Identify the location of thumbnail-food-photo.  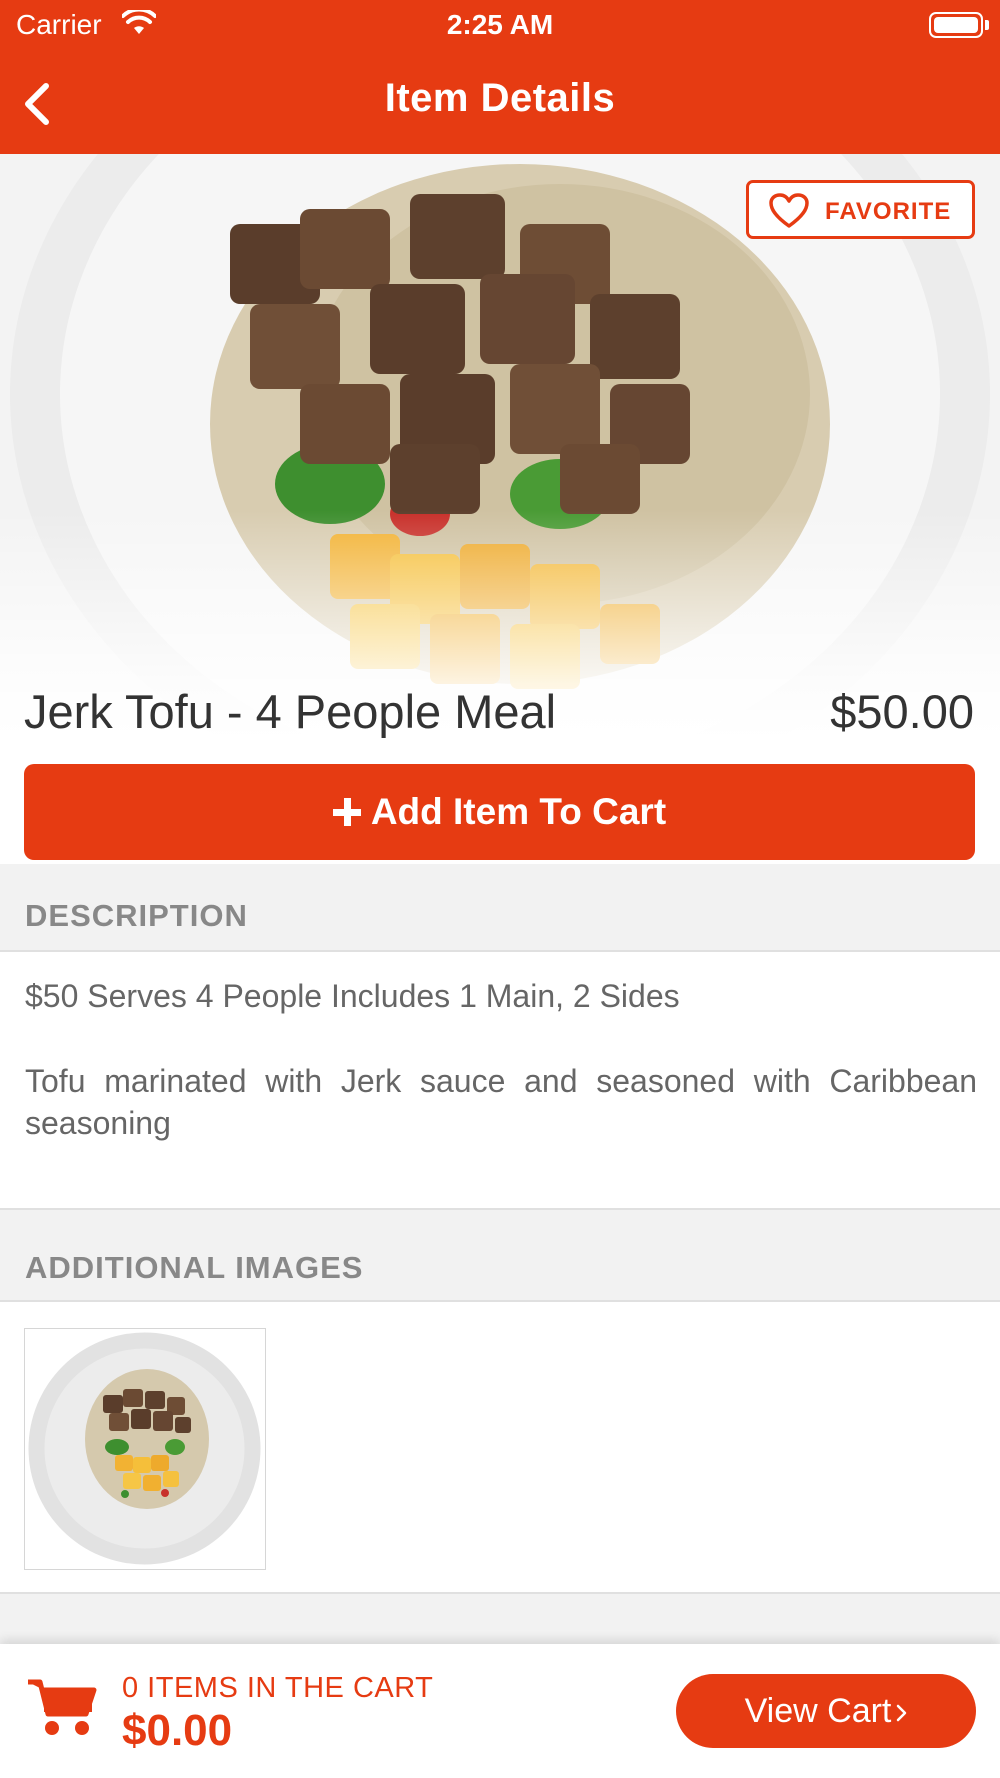
(144, 1448).